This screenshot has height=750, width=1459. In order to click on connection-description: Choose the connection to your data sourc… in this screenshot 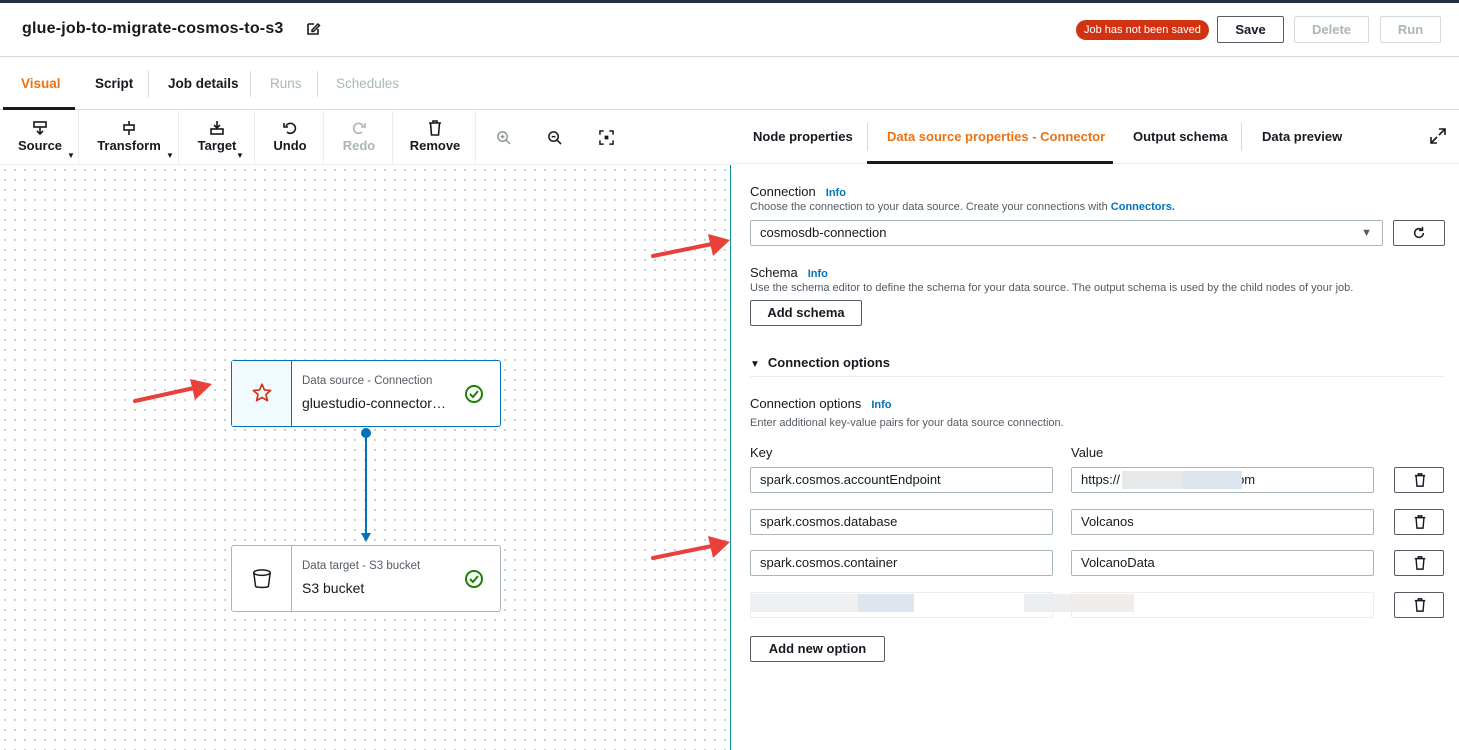, I will do `click(962, 207)`.